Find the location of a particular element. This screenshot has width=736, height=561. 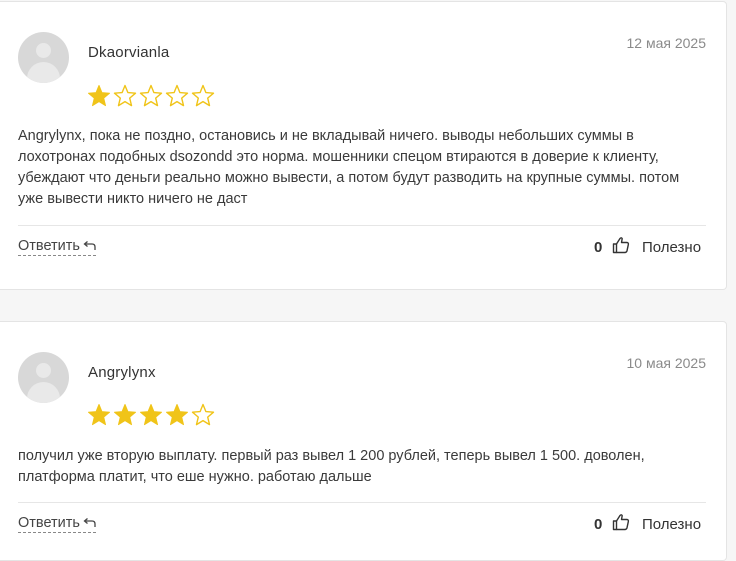

review-author: Dkaorvianla is located at coordinates (129, 52).